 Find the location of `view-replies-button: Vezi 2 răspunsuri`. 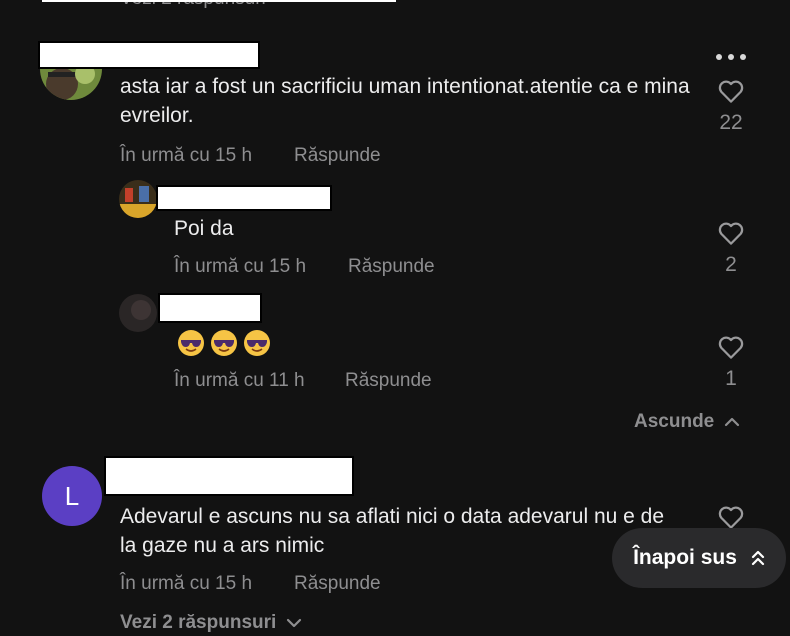

view-replies-button: Vezi 2 răspunsuri is located at coordinates (211, 623).